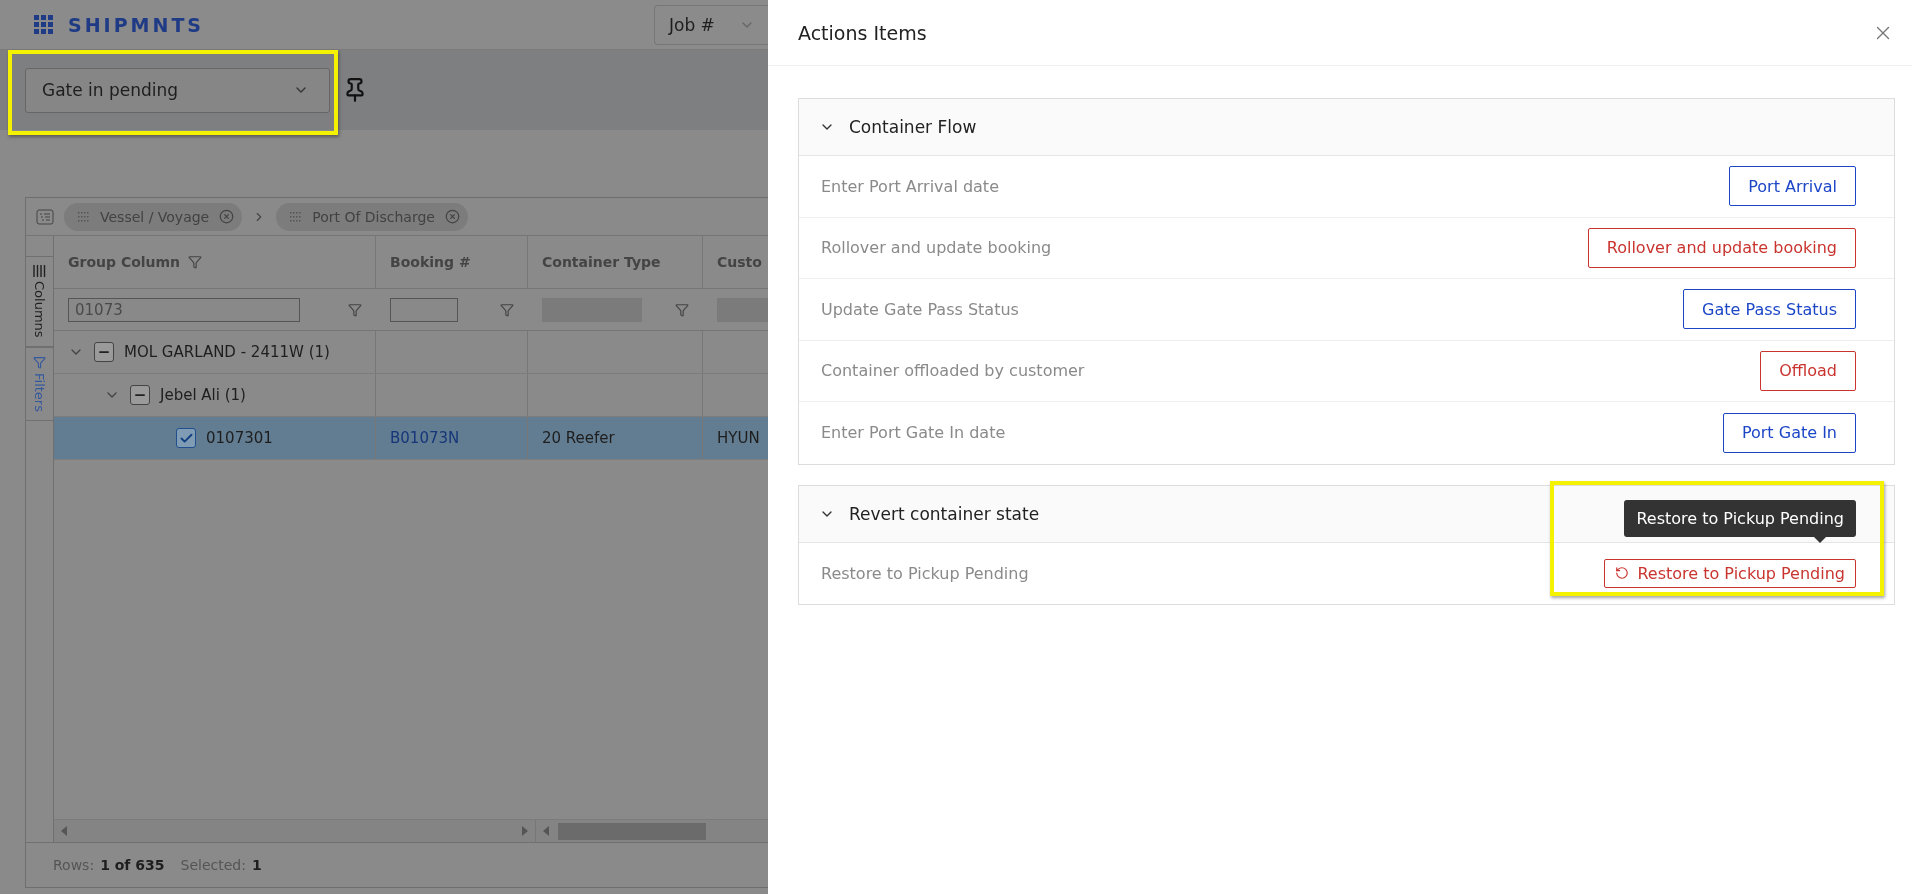  I want to click on columns-icon, so click(39, 271).